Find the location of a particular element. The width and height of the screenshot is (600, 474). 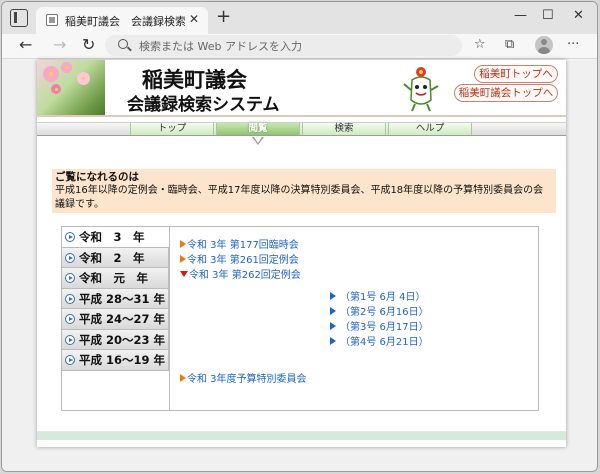

address-input: 検索または Web アドレスを入力 is located at coordinates (283, 45).